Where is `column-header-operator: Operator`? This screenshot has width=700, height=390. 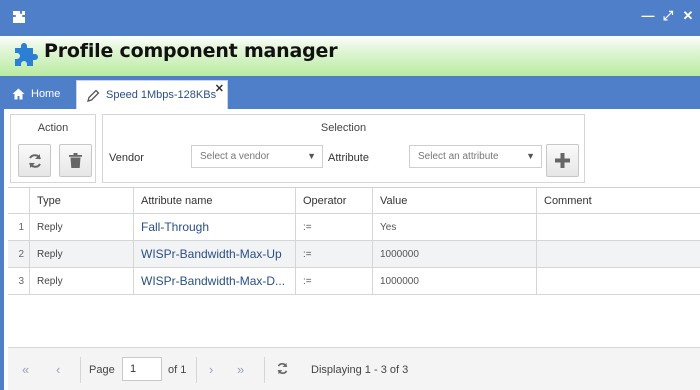 column-header-operator: Operator is located at coordinates (334, 200).